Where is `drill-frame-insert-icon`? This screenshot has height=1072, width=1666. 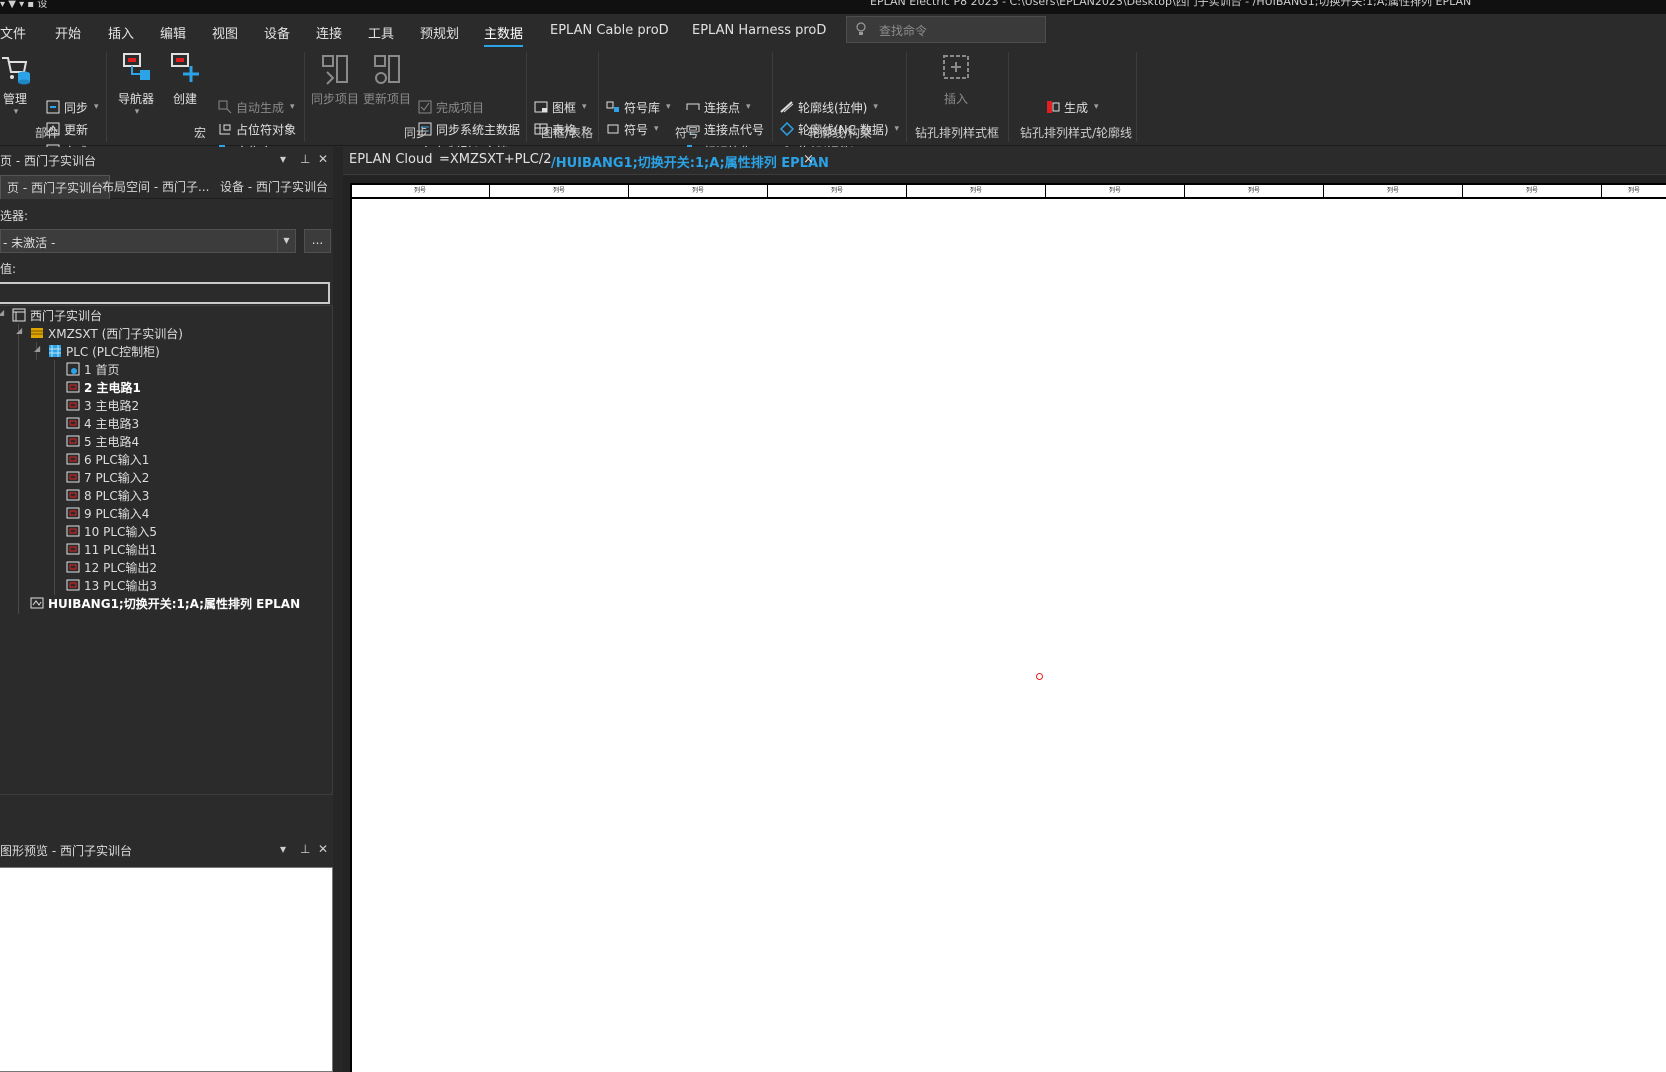
drill-frame-insert-icon is located at coordinates (956, 67).